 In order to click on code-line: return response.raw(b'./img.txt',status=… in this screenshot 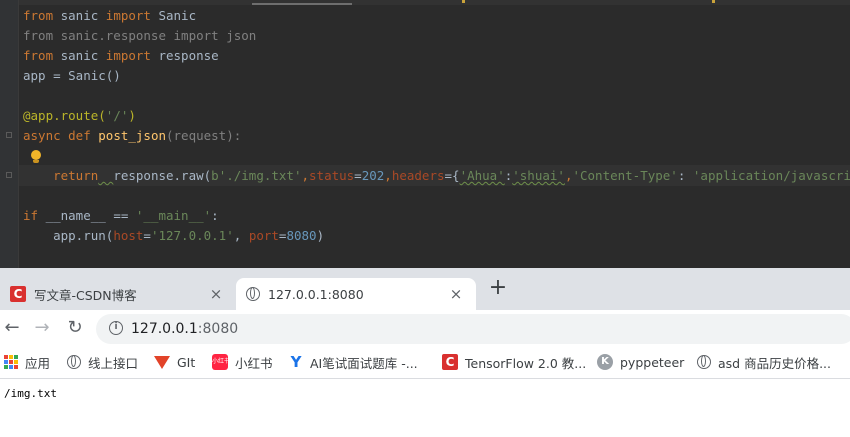, I will do `click(436, 176)`.